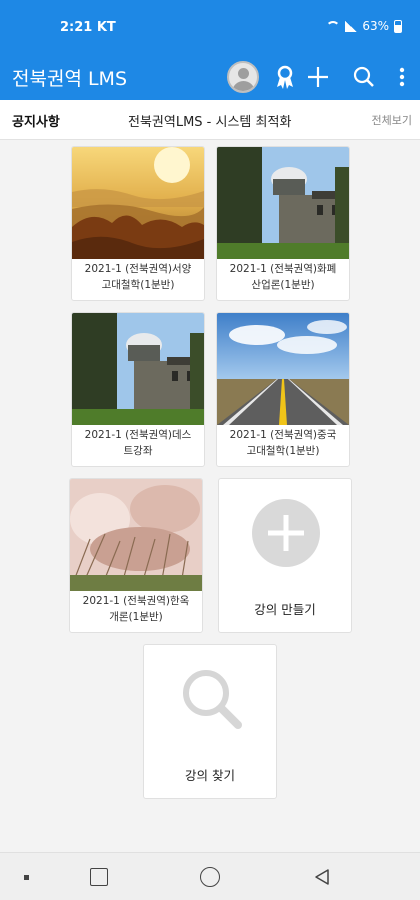  What do you see at coordinates (210, 27) in the screenshot?
I see `status-bar: 2:21 KT 63%` at bounding box center [210, 27].